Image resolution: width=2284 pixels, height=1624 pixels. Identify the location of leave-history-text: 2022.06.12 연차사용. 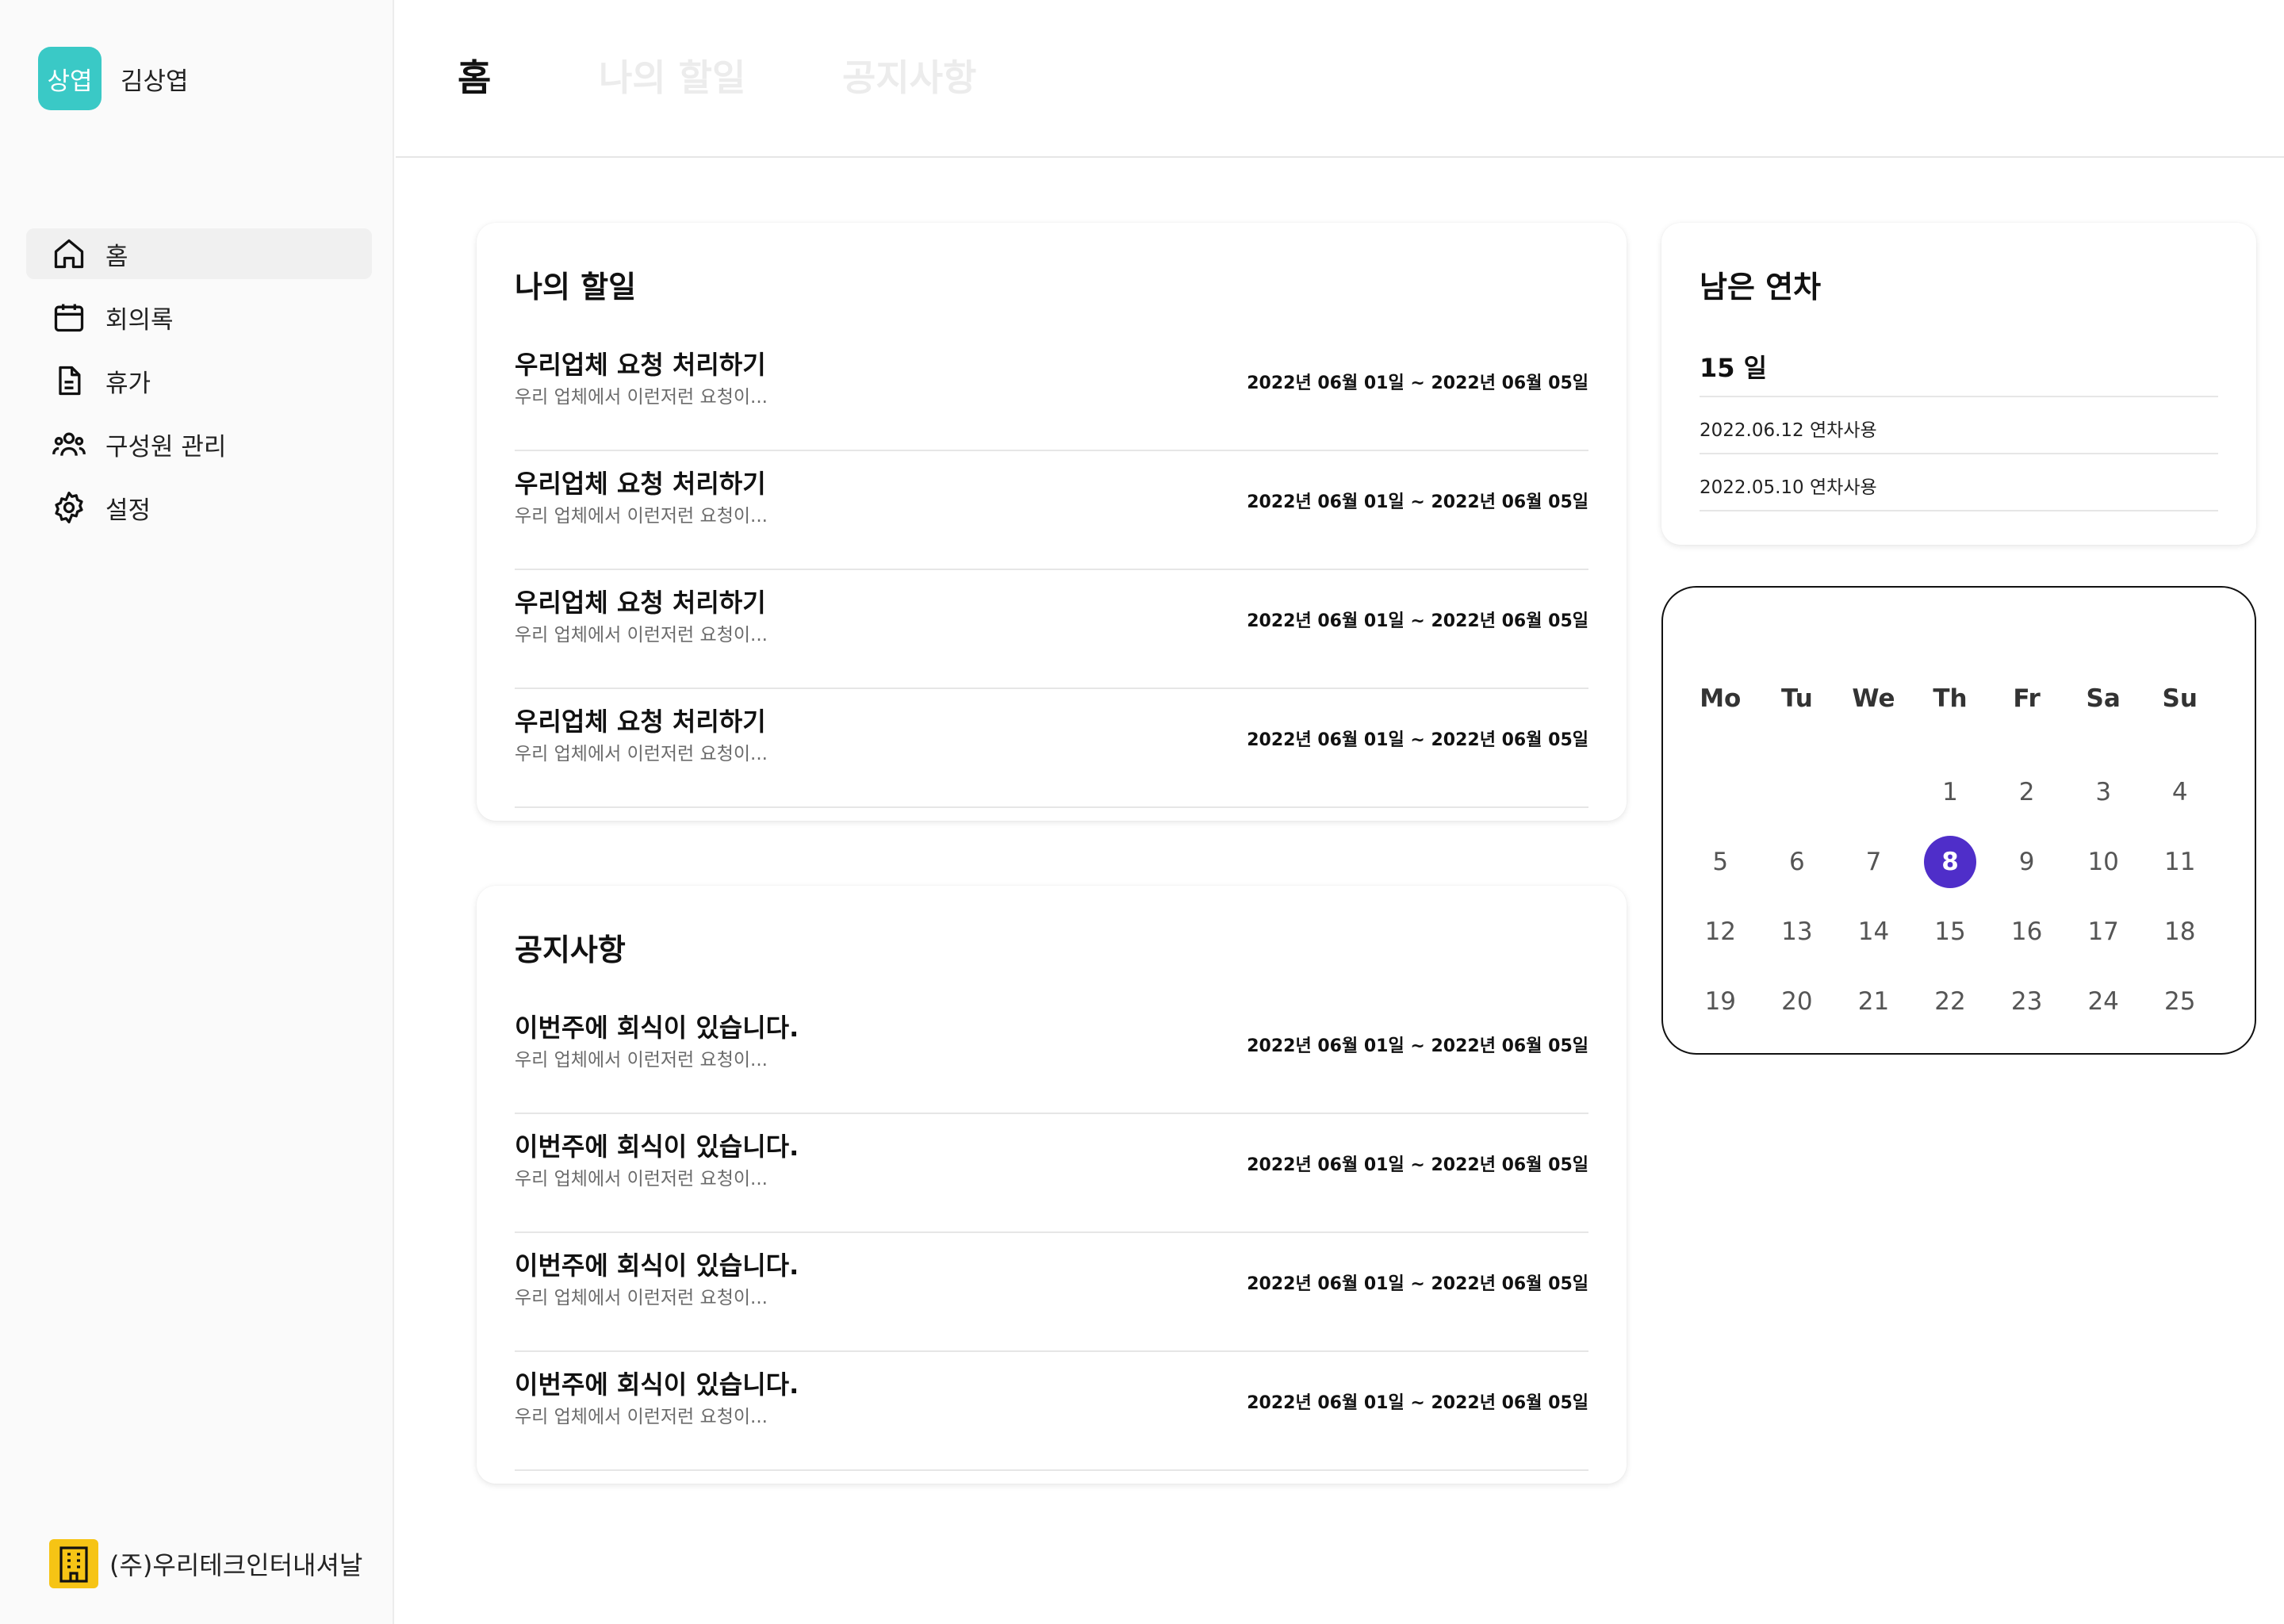
(1788, 430).